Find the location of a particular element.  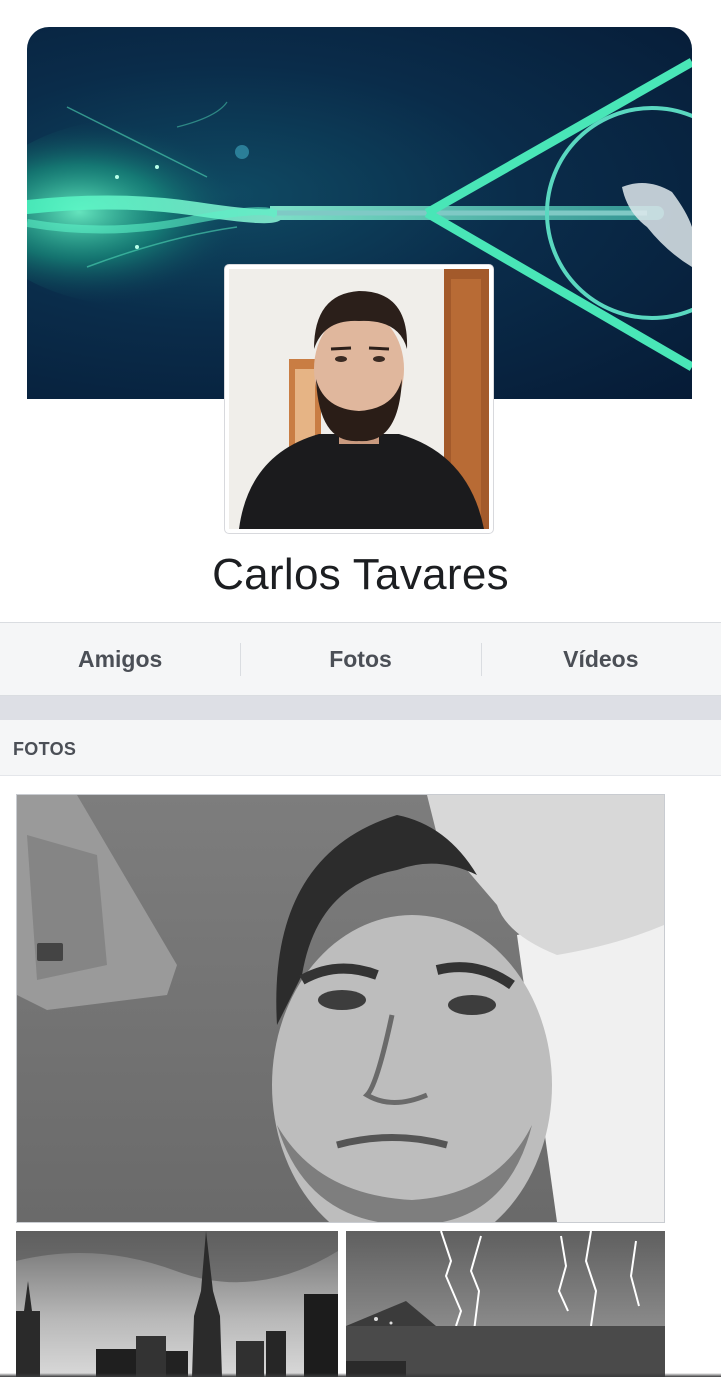

profile-tabs: Amigos Fotos Vídeos is located at coordinates (360, 659).